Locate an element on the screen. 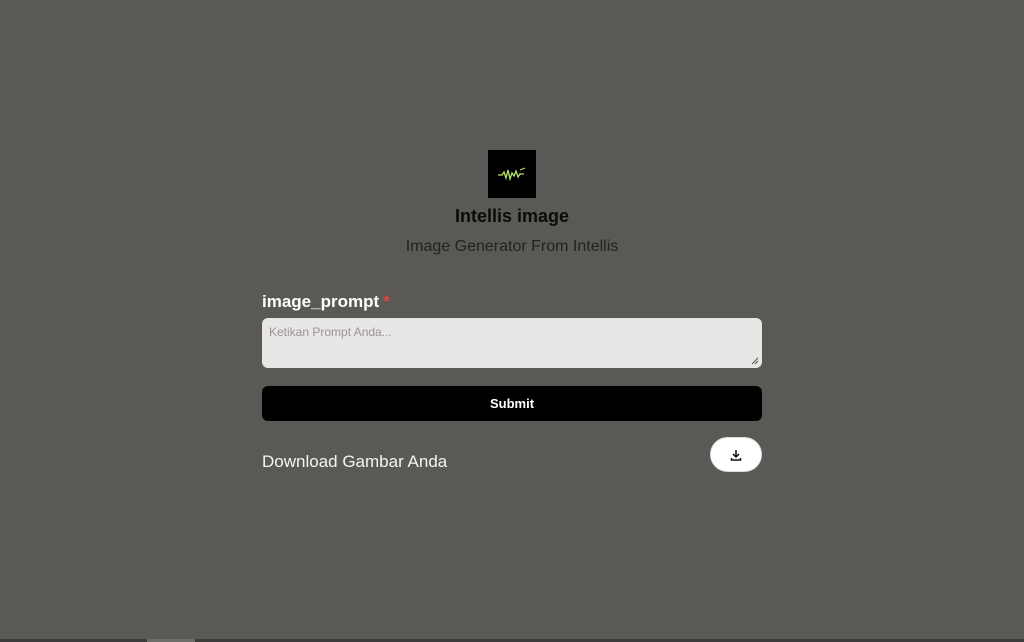  intellis-logo-icon is located at coordinates (512, 174).